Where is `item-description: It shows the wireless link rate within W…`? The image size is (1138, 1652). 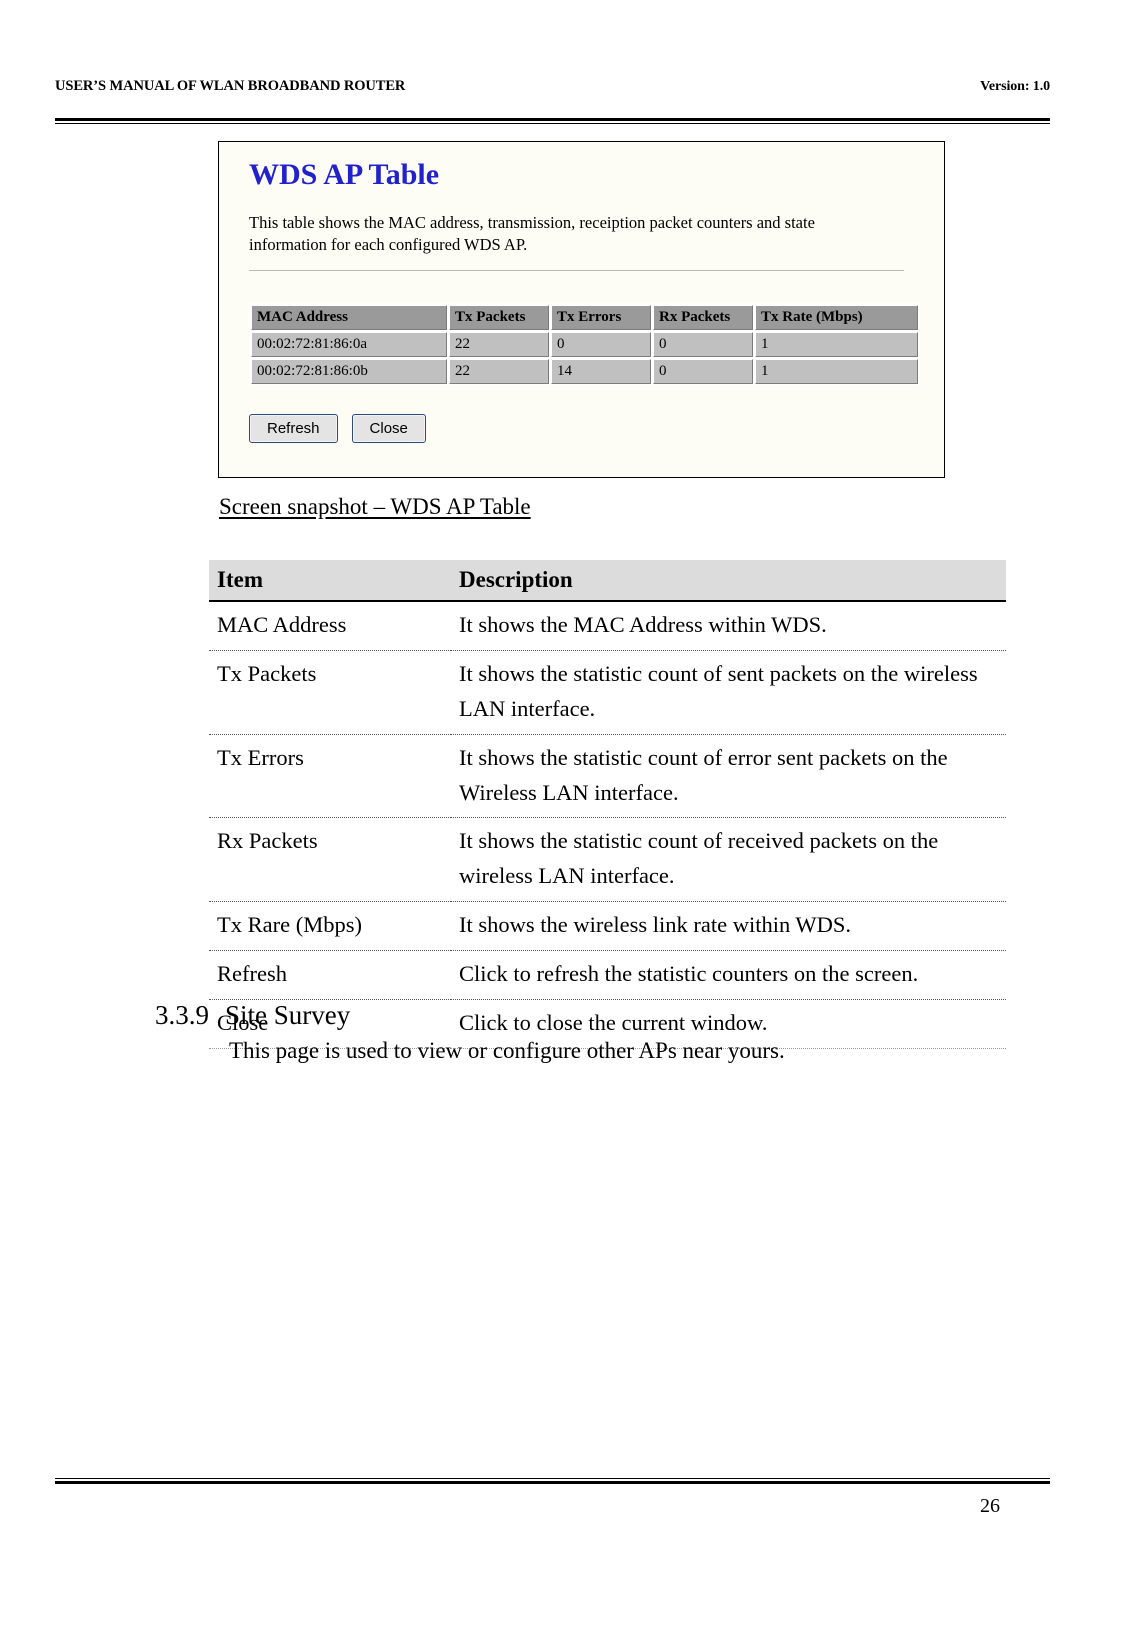
item-description: It shows the wireless link rate within W… is located at coordinates (728, 926).